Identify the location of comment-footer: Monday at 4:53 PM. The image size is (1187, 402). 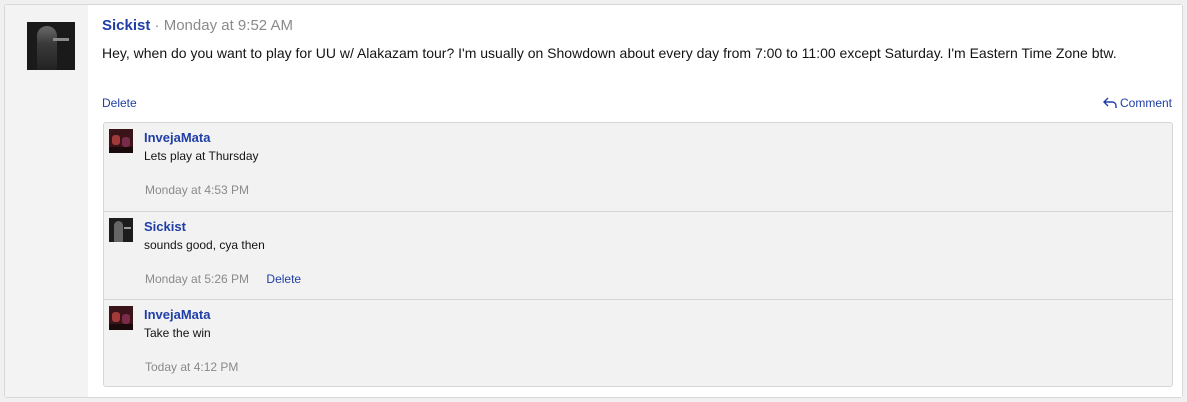
(197, 190).